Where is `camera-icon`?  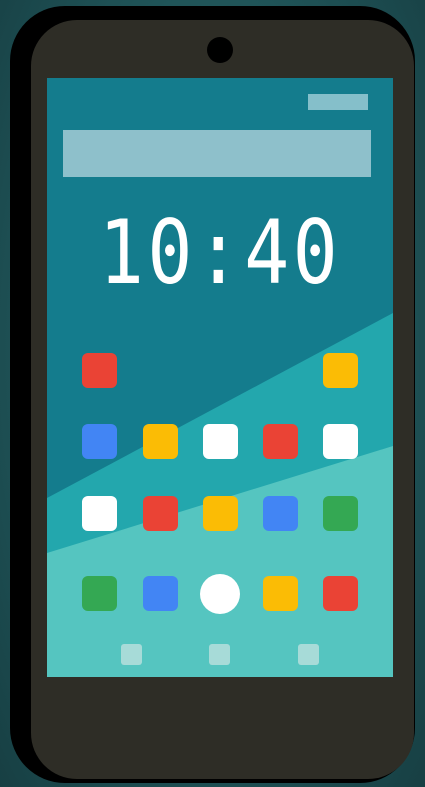
camera-icon is located at coordinates (220, 50).